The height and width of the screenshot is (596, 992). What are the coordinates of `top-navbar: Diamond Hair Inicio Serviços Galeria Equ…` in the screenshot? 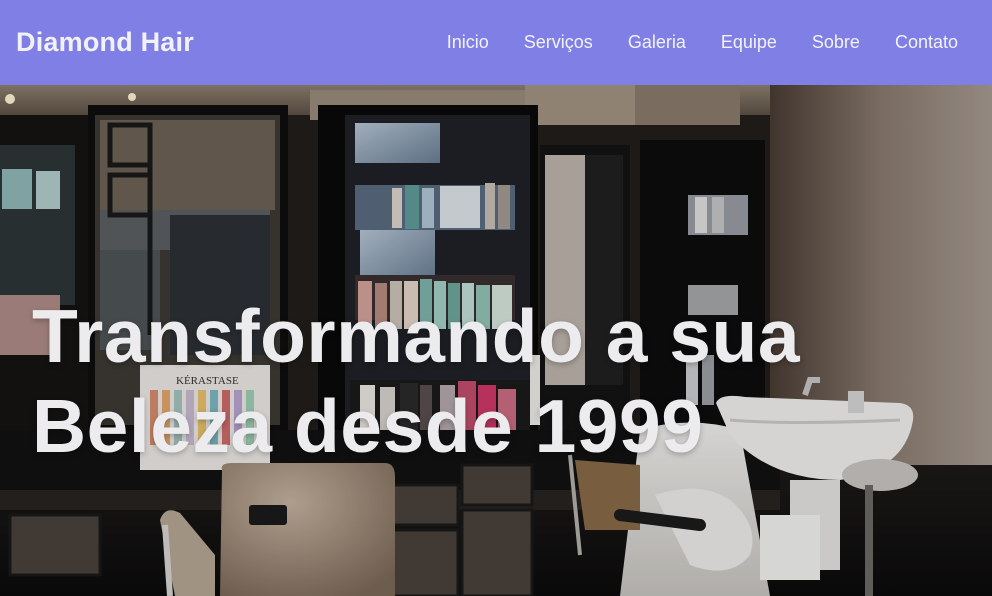 It's located at (496, 42).